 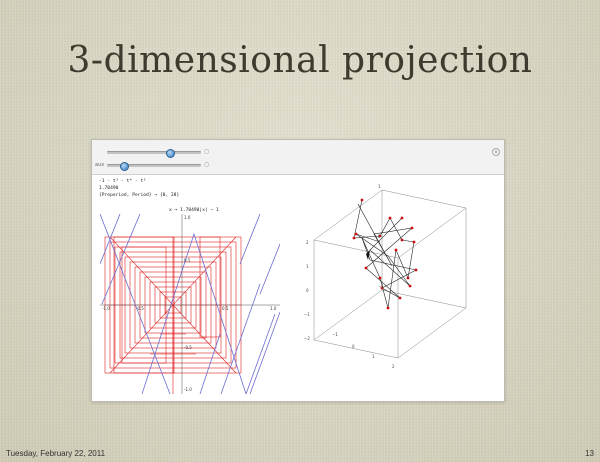 What do you see at coordinates (154, 166) in the screenshot?
I see `slider-2-track` at bounding box center [154, 166].